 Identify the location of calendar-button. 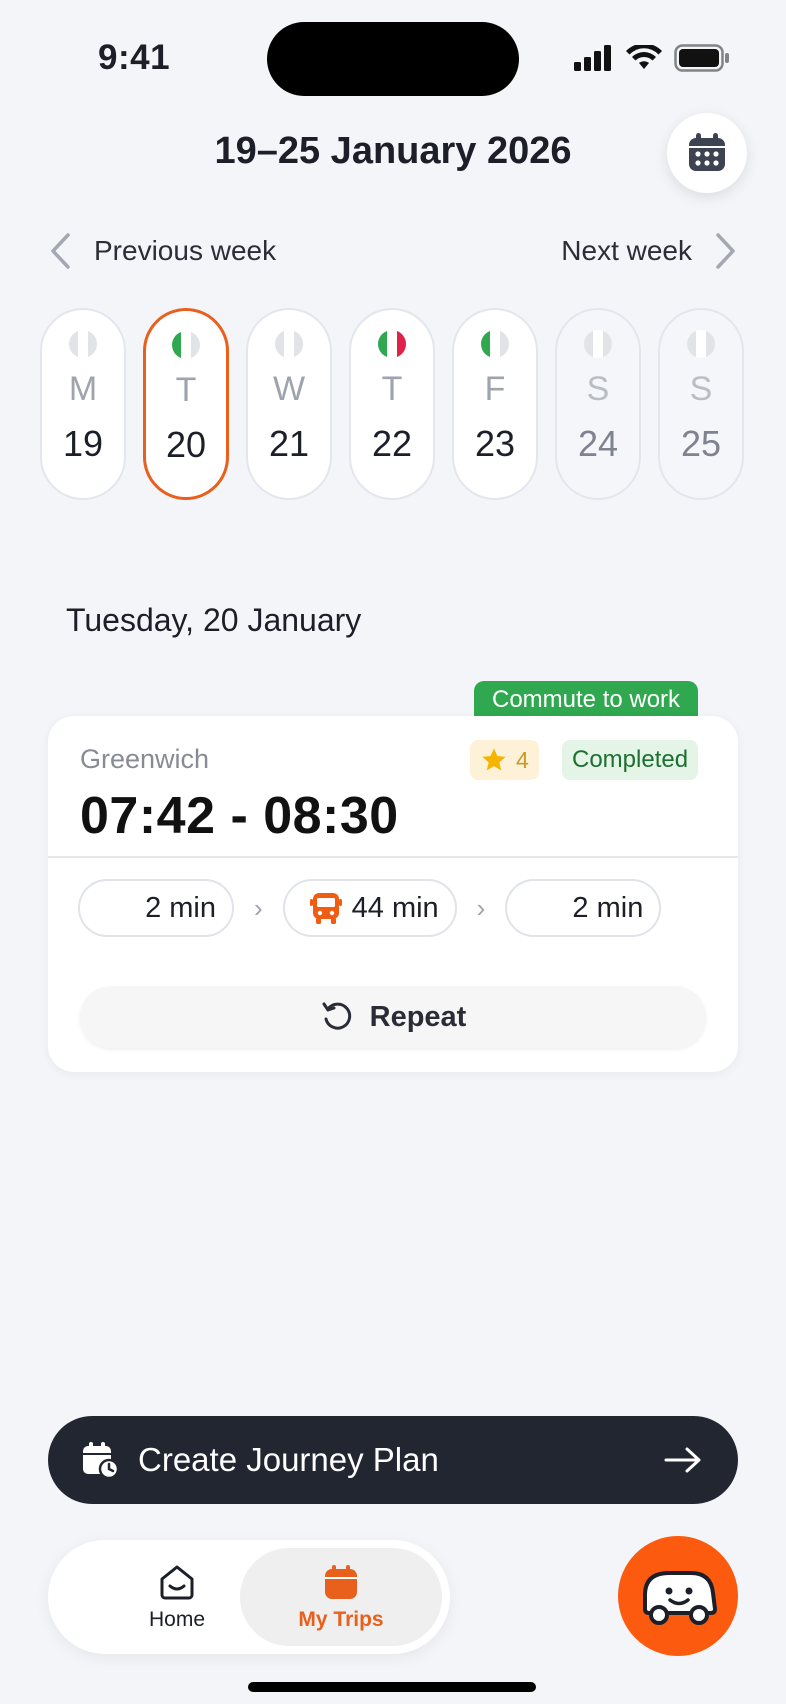
(707, 153).